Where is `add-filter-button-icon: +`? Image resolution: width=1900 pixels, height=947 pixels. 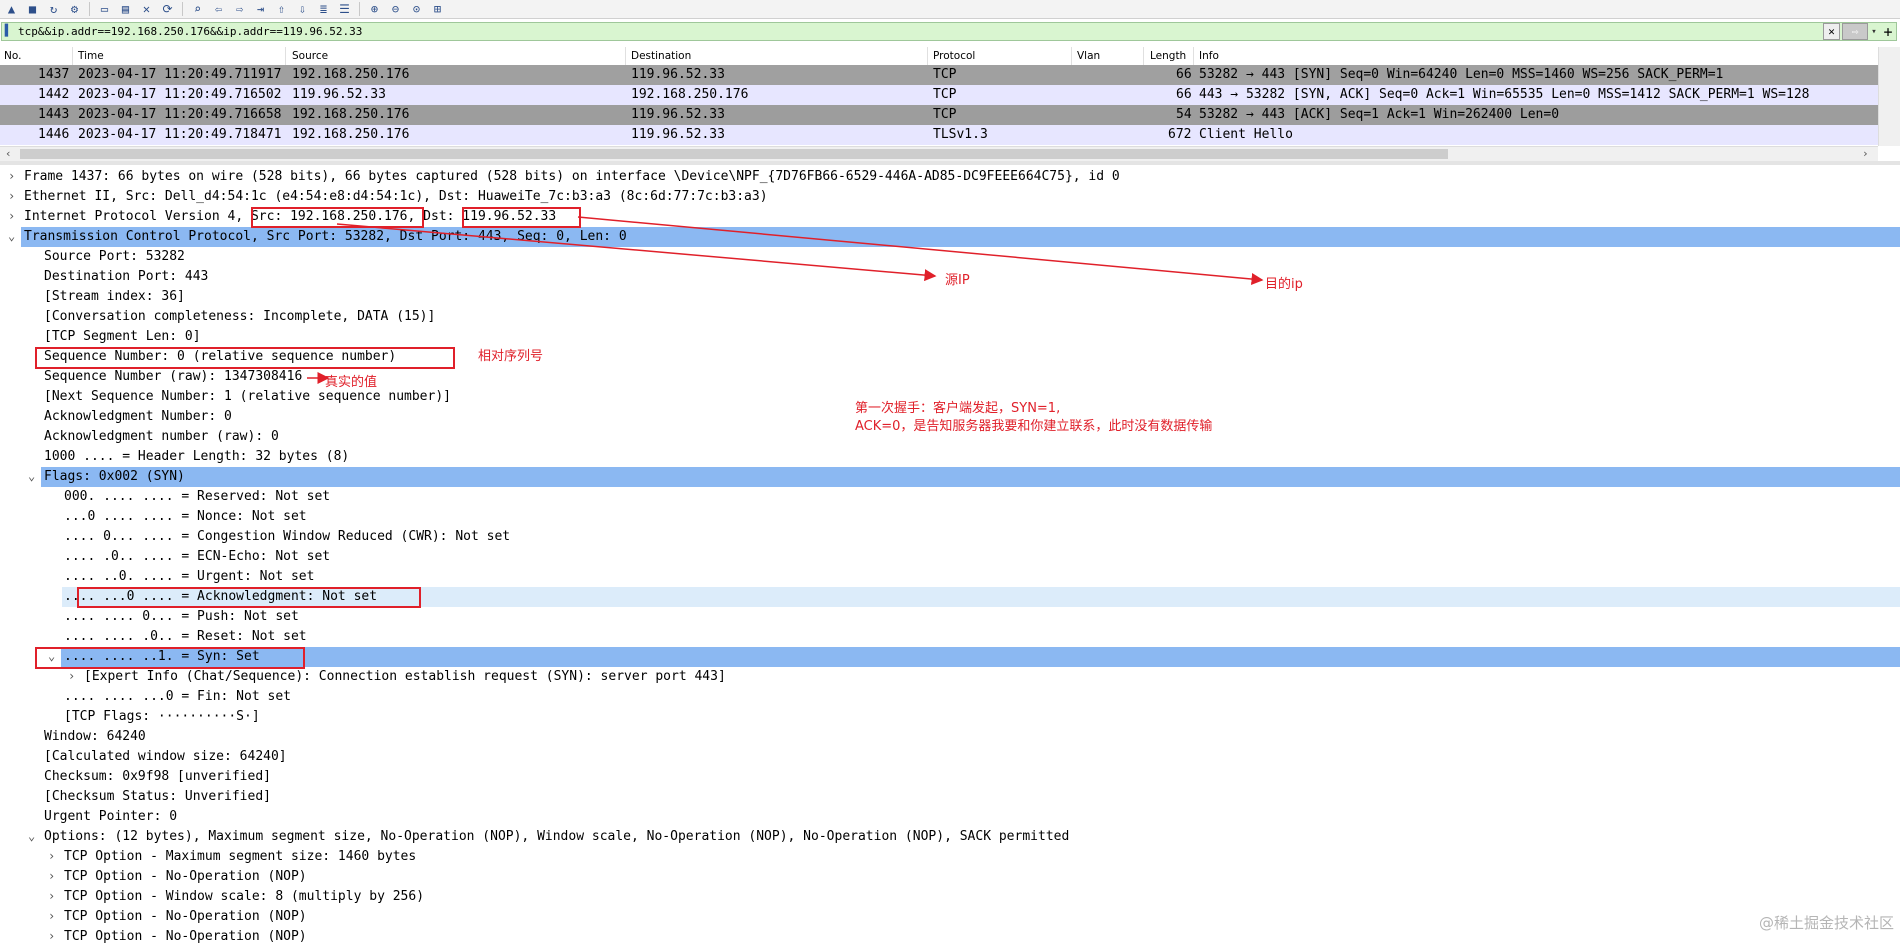
add-filter-button-icon: + is located at coordinates (1888, 32).